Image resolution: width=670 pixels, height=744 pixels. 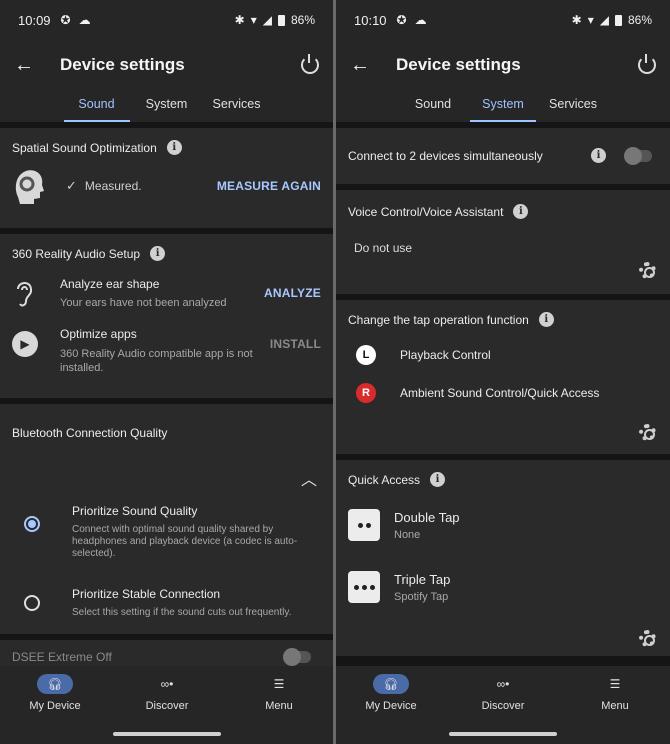 What do you see at coordinates (297, 657) in the screenshot?
I see `dsee-toggle` at bounding box center [297, 657].